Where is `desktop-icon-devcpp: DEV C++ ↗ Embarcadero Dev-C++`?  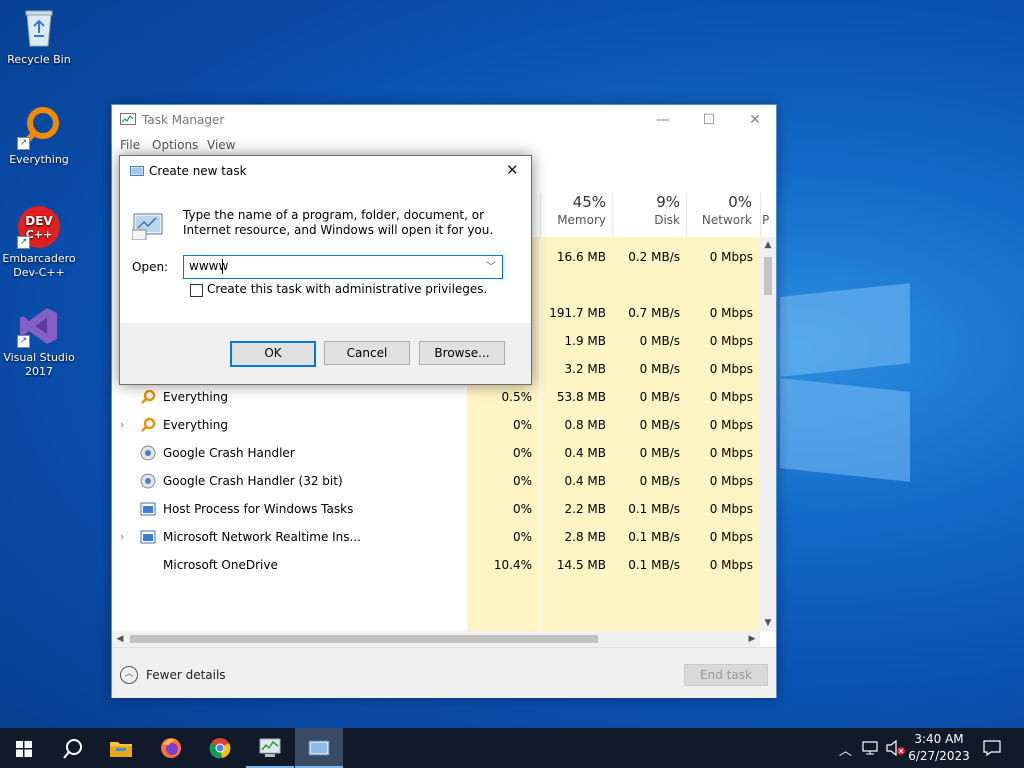 desktop-icon-devcpp: DEV C++ ↗ Embarcadero Dev-C++ is located at coordinates (39, 242).